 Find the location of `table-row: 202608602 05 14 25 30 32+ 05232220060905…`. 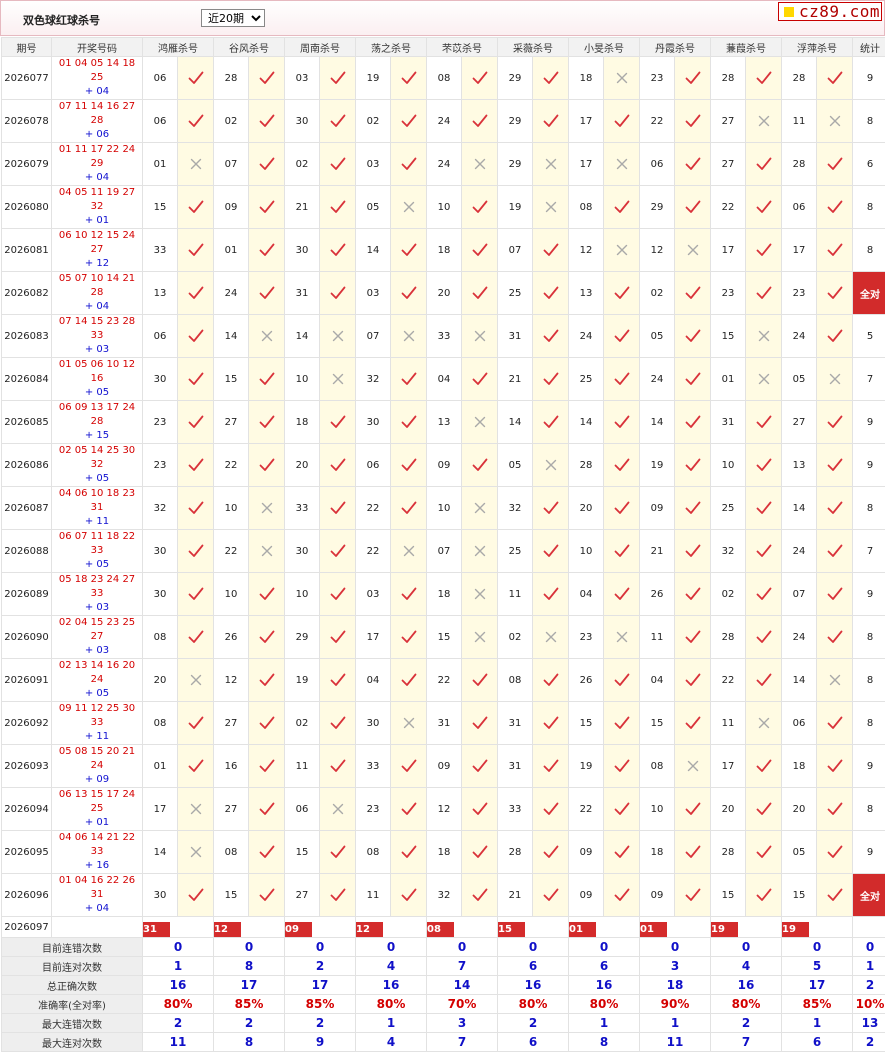

table-row: 202608602 05 14 25 30 32+ 05232220060905… is located at coordinates (443, 465).